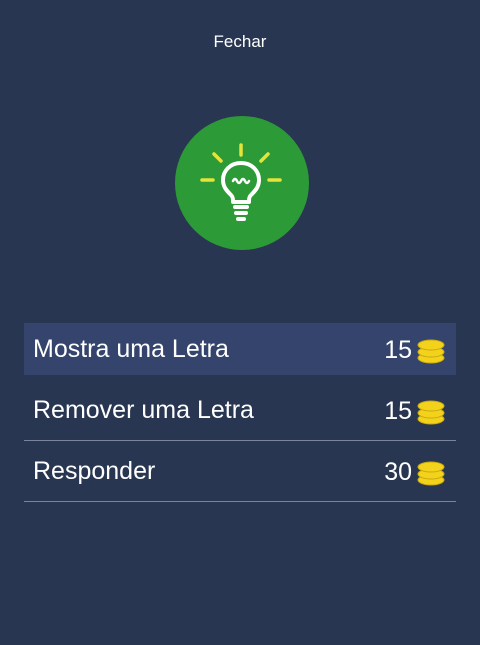 The width and height of the screenshot is (480, 645). I want to click on close-button: Fechar, so click(240, 42).